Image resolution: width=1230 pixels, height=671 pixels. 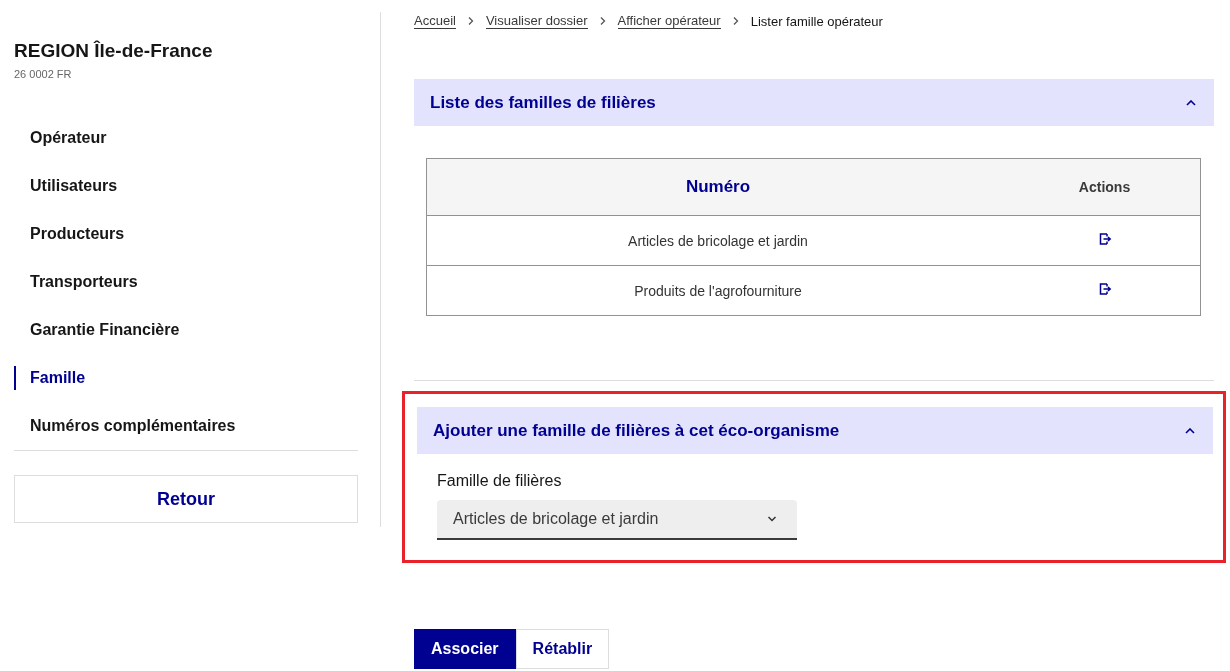 I want to click on secondary-button: Rétablir, so click(x=562, y=649).